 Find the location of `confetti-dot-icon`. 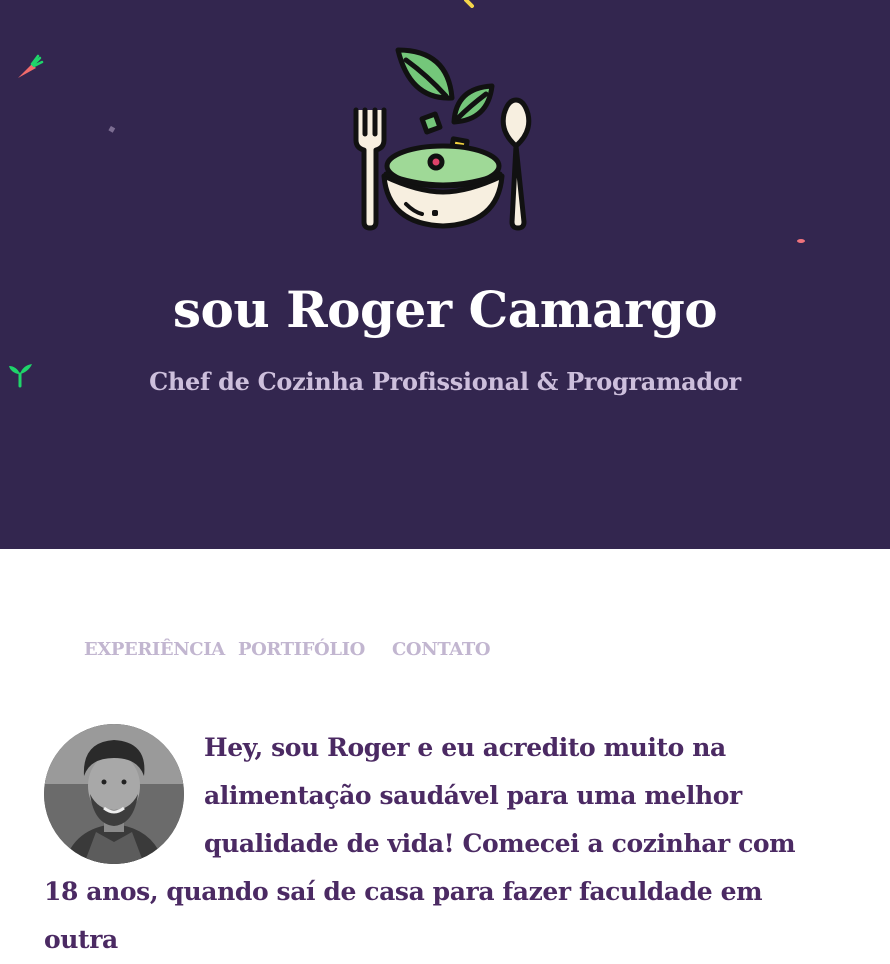

confetti-dot-icon is located at coordinates (112, 129).